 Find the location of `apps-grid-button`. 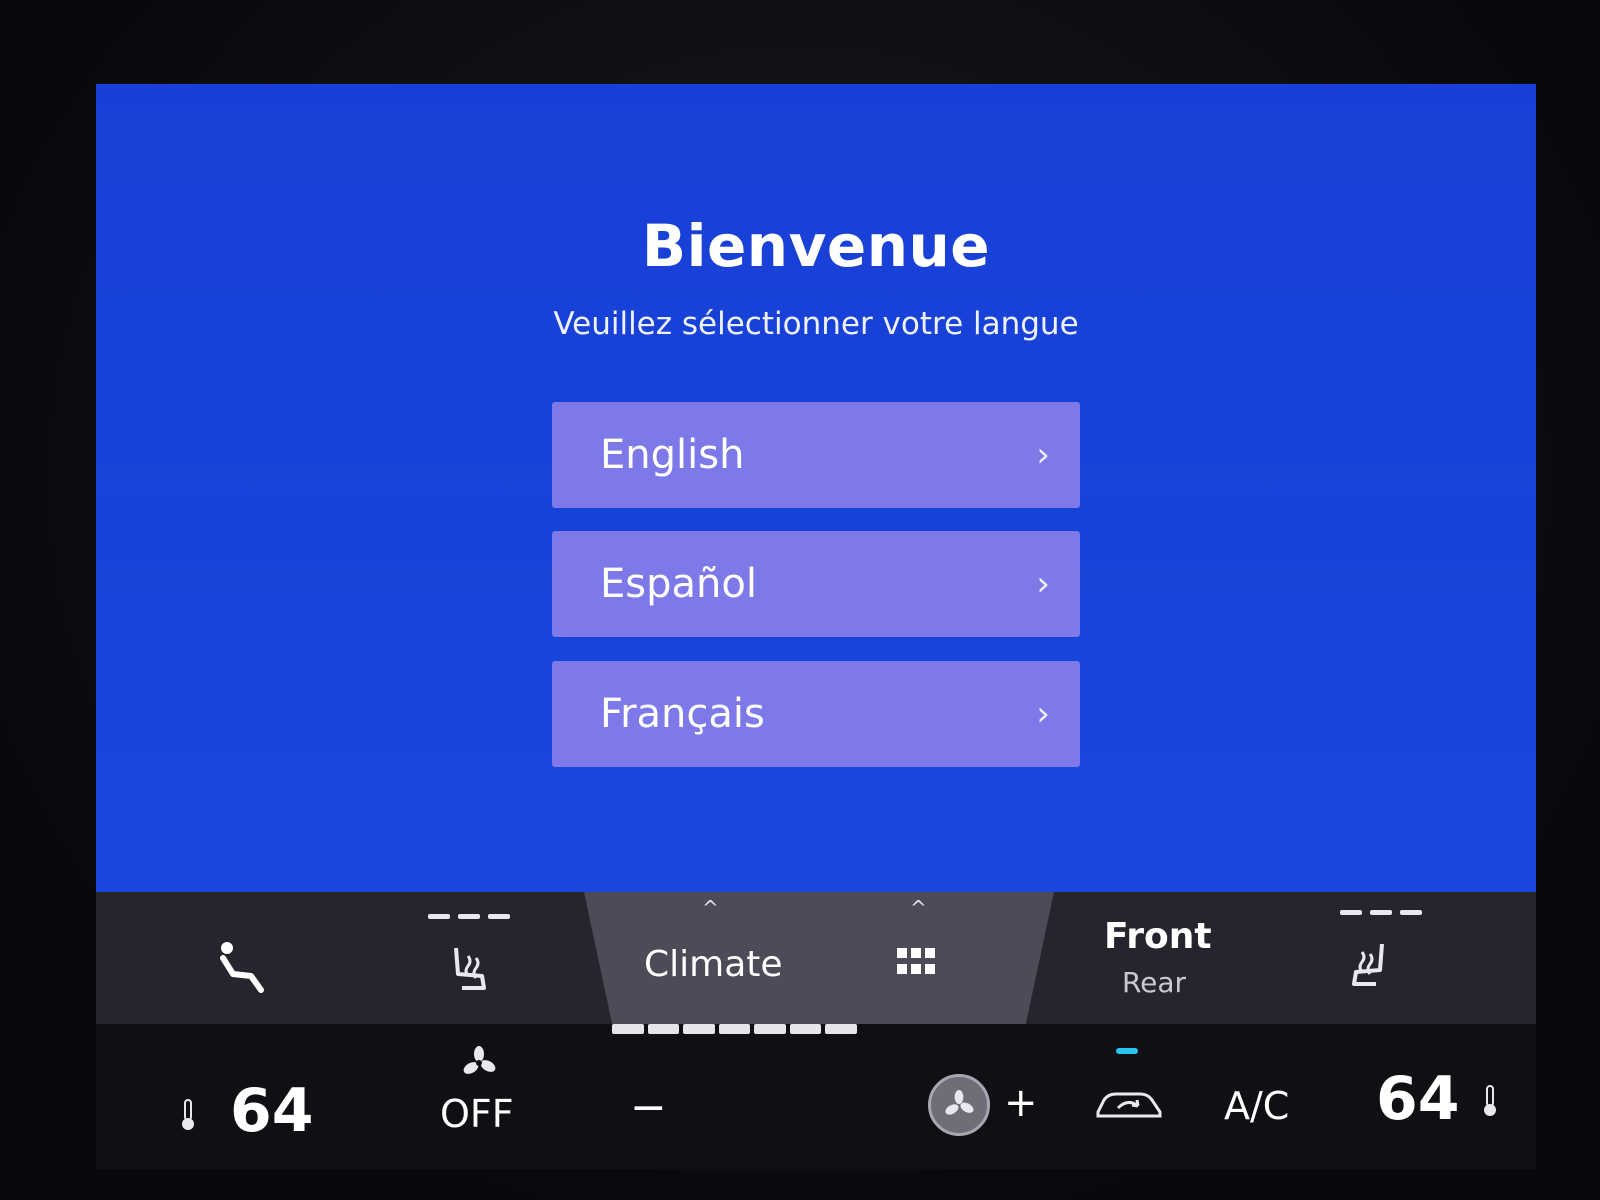

apps-grid-button is located at coordinates (916, 966).